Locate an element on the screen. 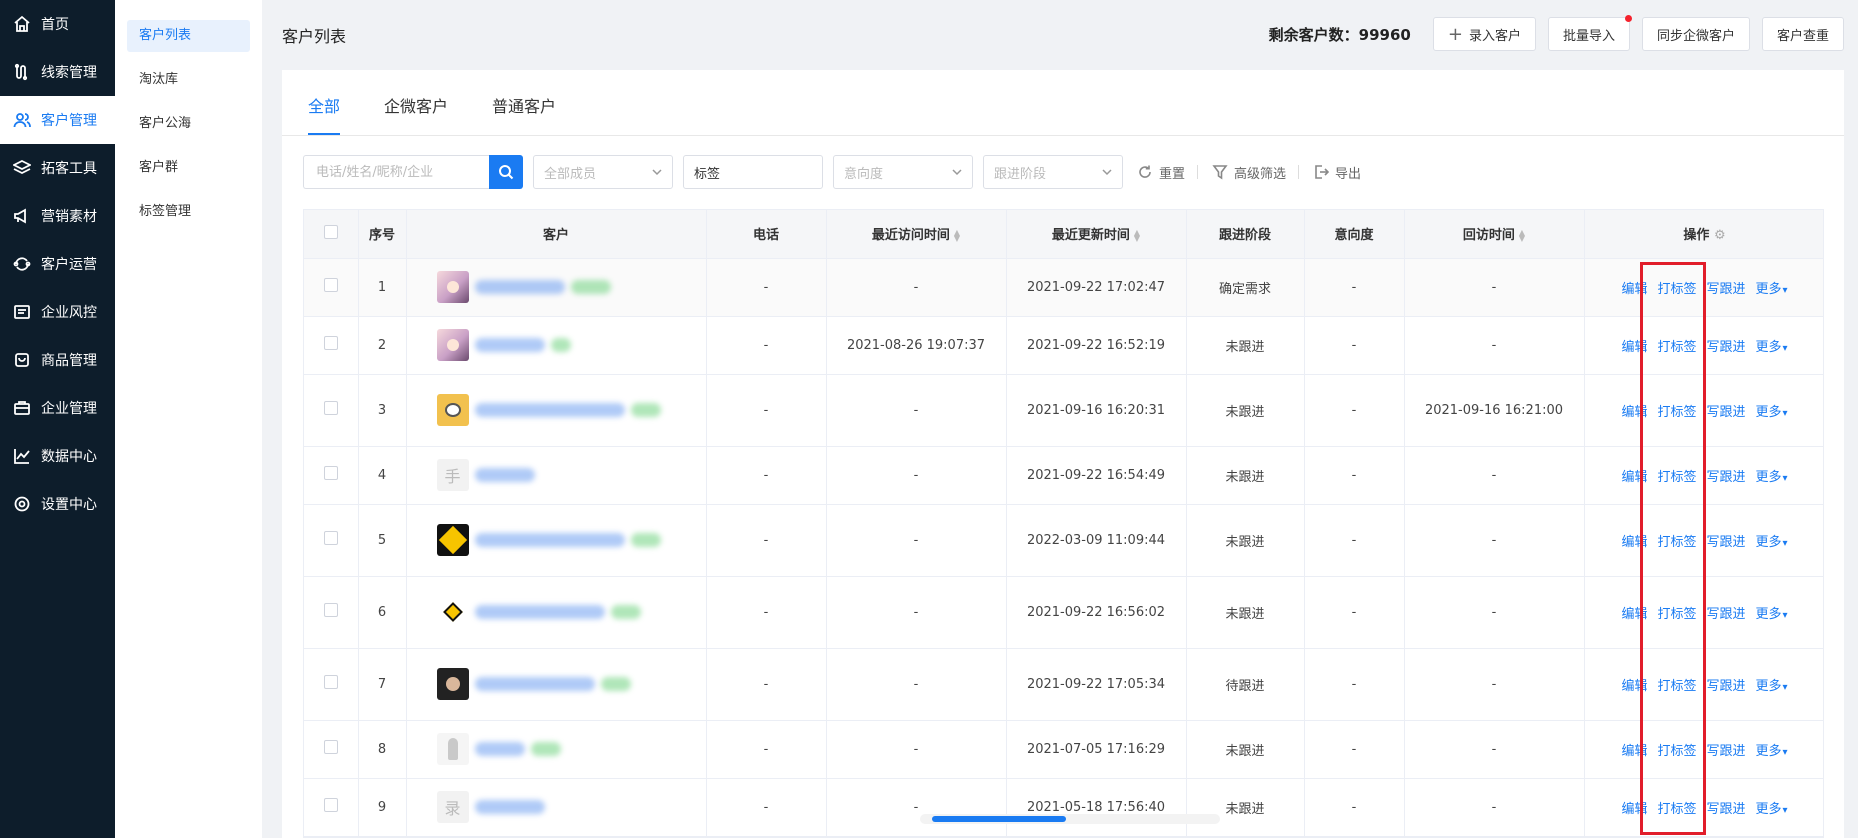 The height and width of the screenshot is (838, 1858). tab-2: 普通客户 is located at coordinates (524, 114).